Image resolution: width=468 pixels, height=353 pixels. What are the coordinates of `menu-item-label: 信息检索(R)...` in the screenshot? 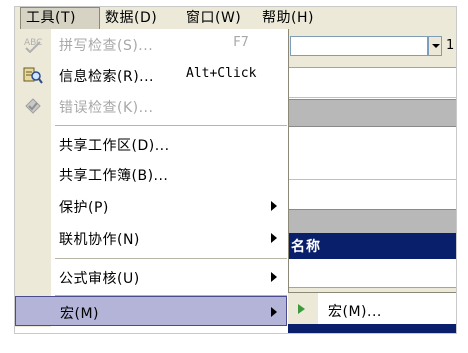 It's located at (107, 77).